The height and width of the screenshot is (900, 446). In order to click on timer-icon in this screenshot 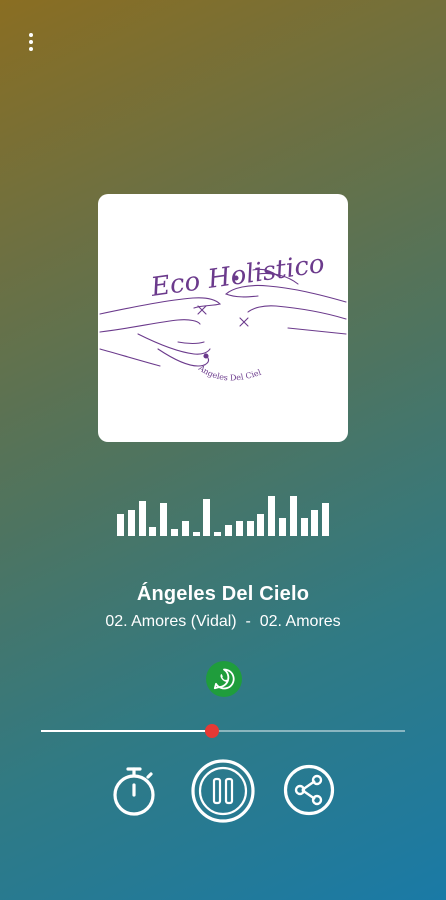, I will do `click(134, 791)`.